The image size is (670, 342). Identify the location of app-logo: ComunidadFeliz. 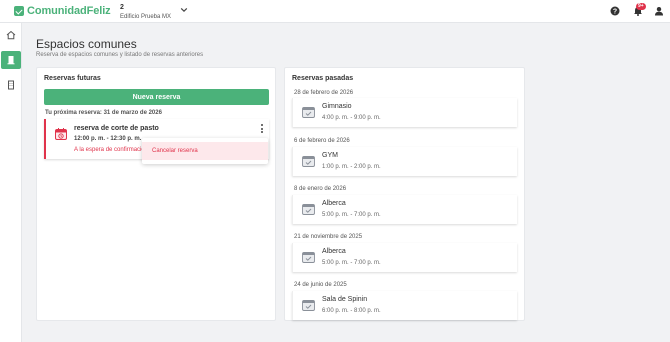
(62, 11).